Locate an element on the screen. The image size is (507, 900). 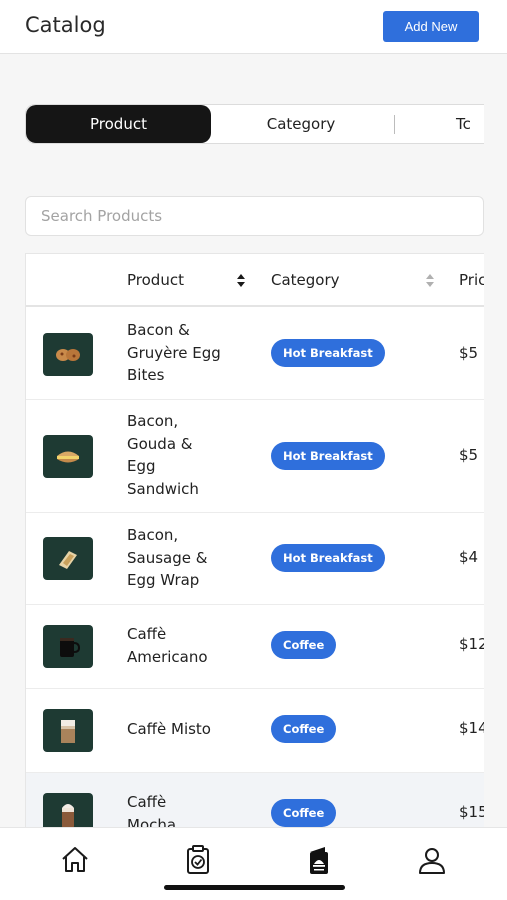
profile-icon is located at coordinates (432, 860).